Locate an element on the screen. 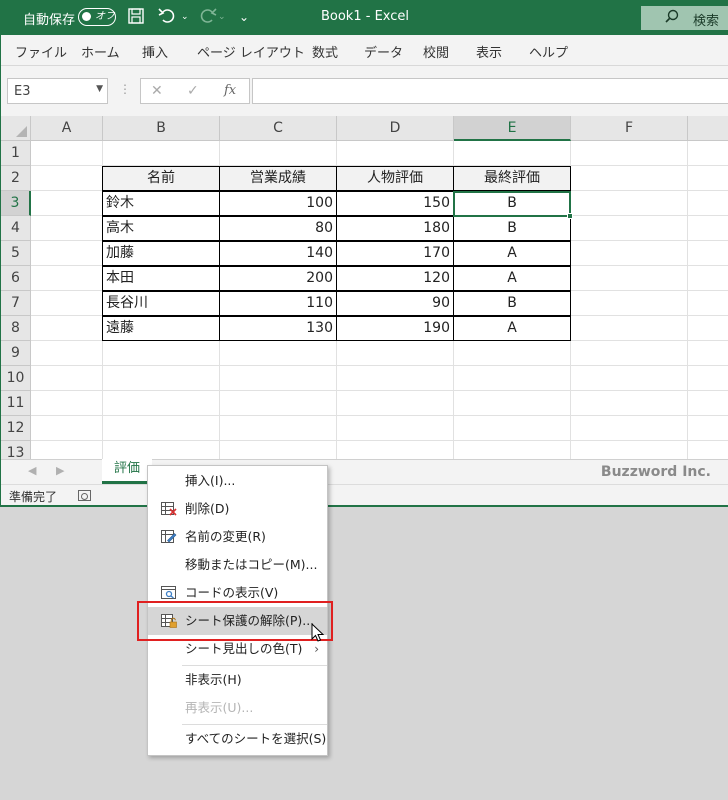 This screenshot has height=800, width=728. active-cell-selection is located at coordinates (513, 205).